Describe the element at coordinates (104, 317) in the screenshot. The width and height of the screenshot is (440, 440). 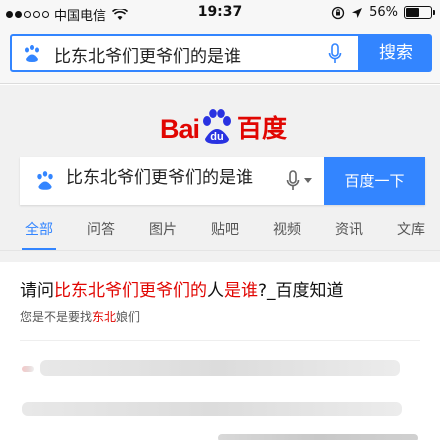
I see `suggestion-highlight: 东北` at that location.